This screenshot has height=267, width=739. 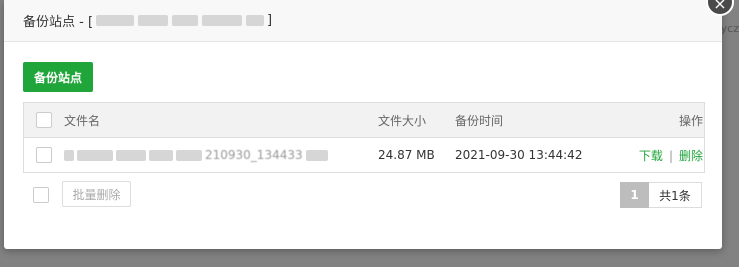 What do you see at coordinates (180, 20) in the screenshot?
I see `redacted-site-name` at bounding box center [180, 20].